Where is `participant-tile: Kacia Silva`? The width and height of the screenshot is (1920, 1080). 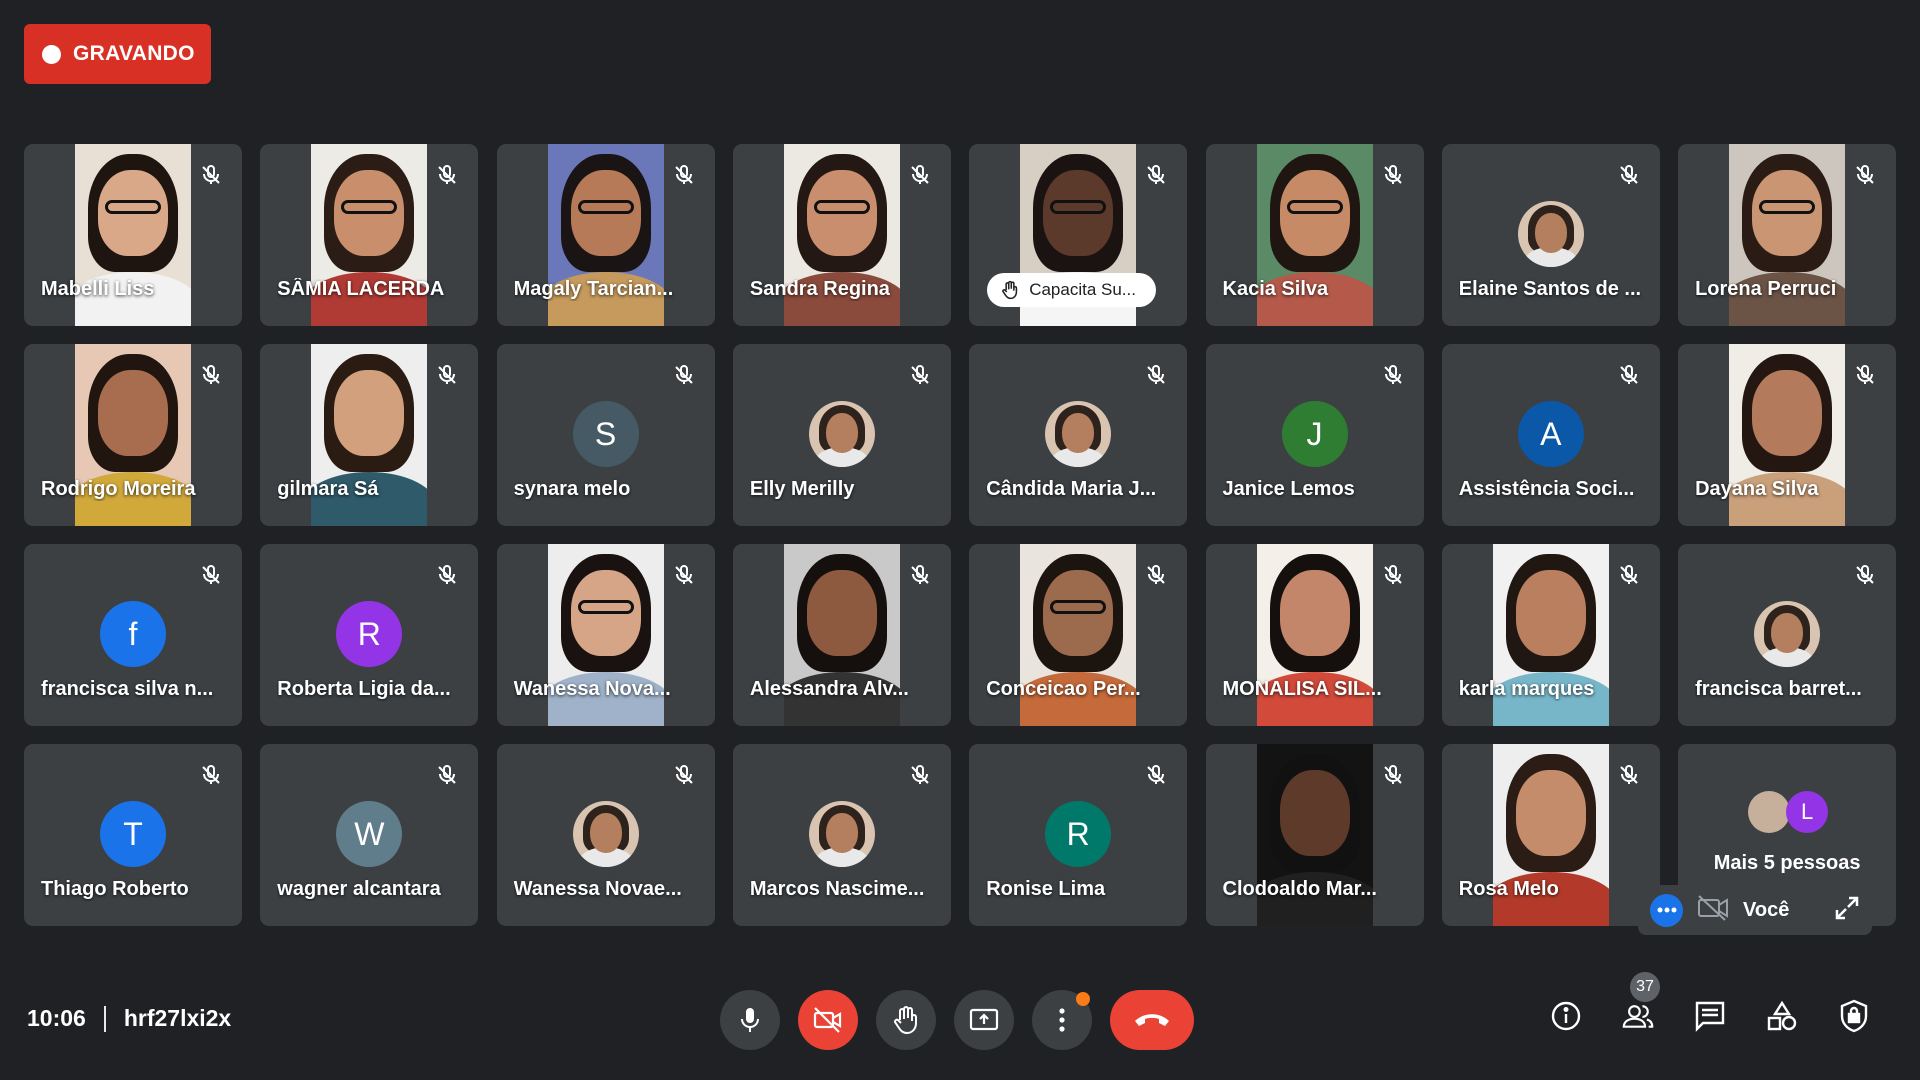
participant-tile: Kacia Silva is located at coordinates (1314, 235).